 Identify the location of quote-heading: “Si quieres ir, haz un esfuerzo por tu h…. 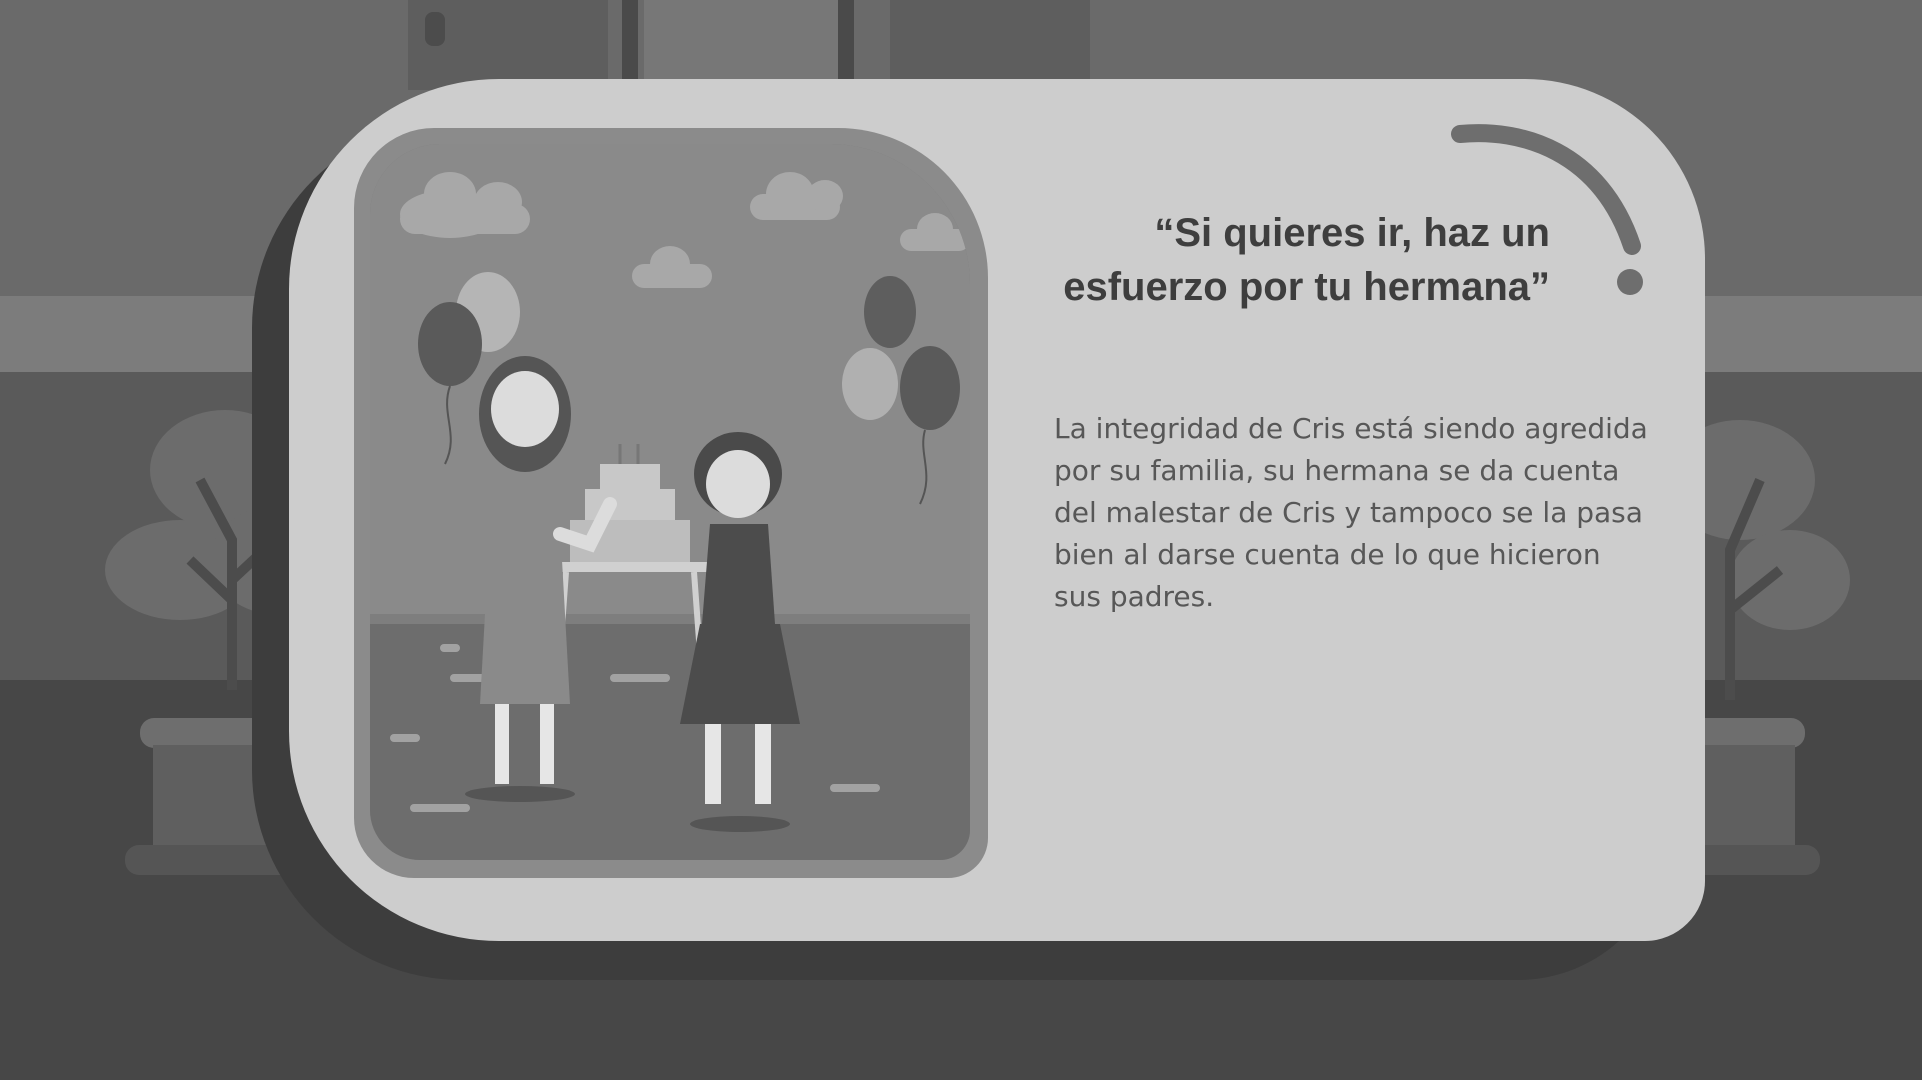
(1306, 260).